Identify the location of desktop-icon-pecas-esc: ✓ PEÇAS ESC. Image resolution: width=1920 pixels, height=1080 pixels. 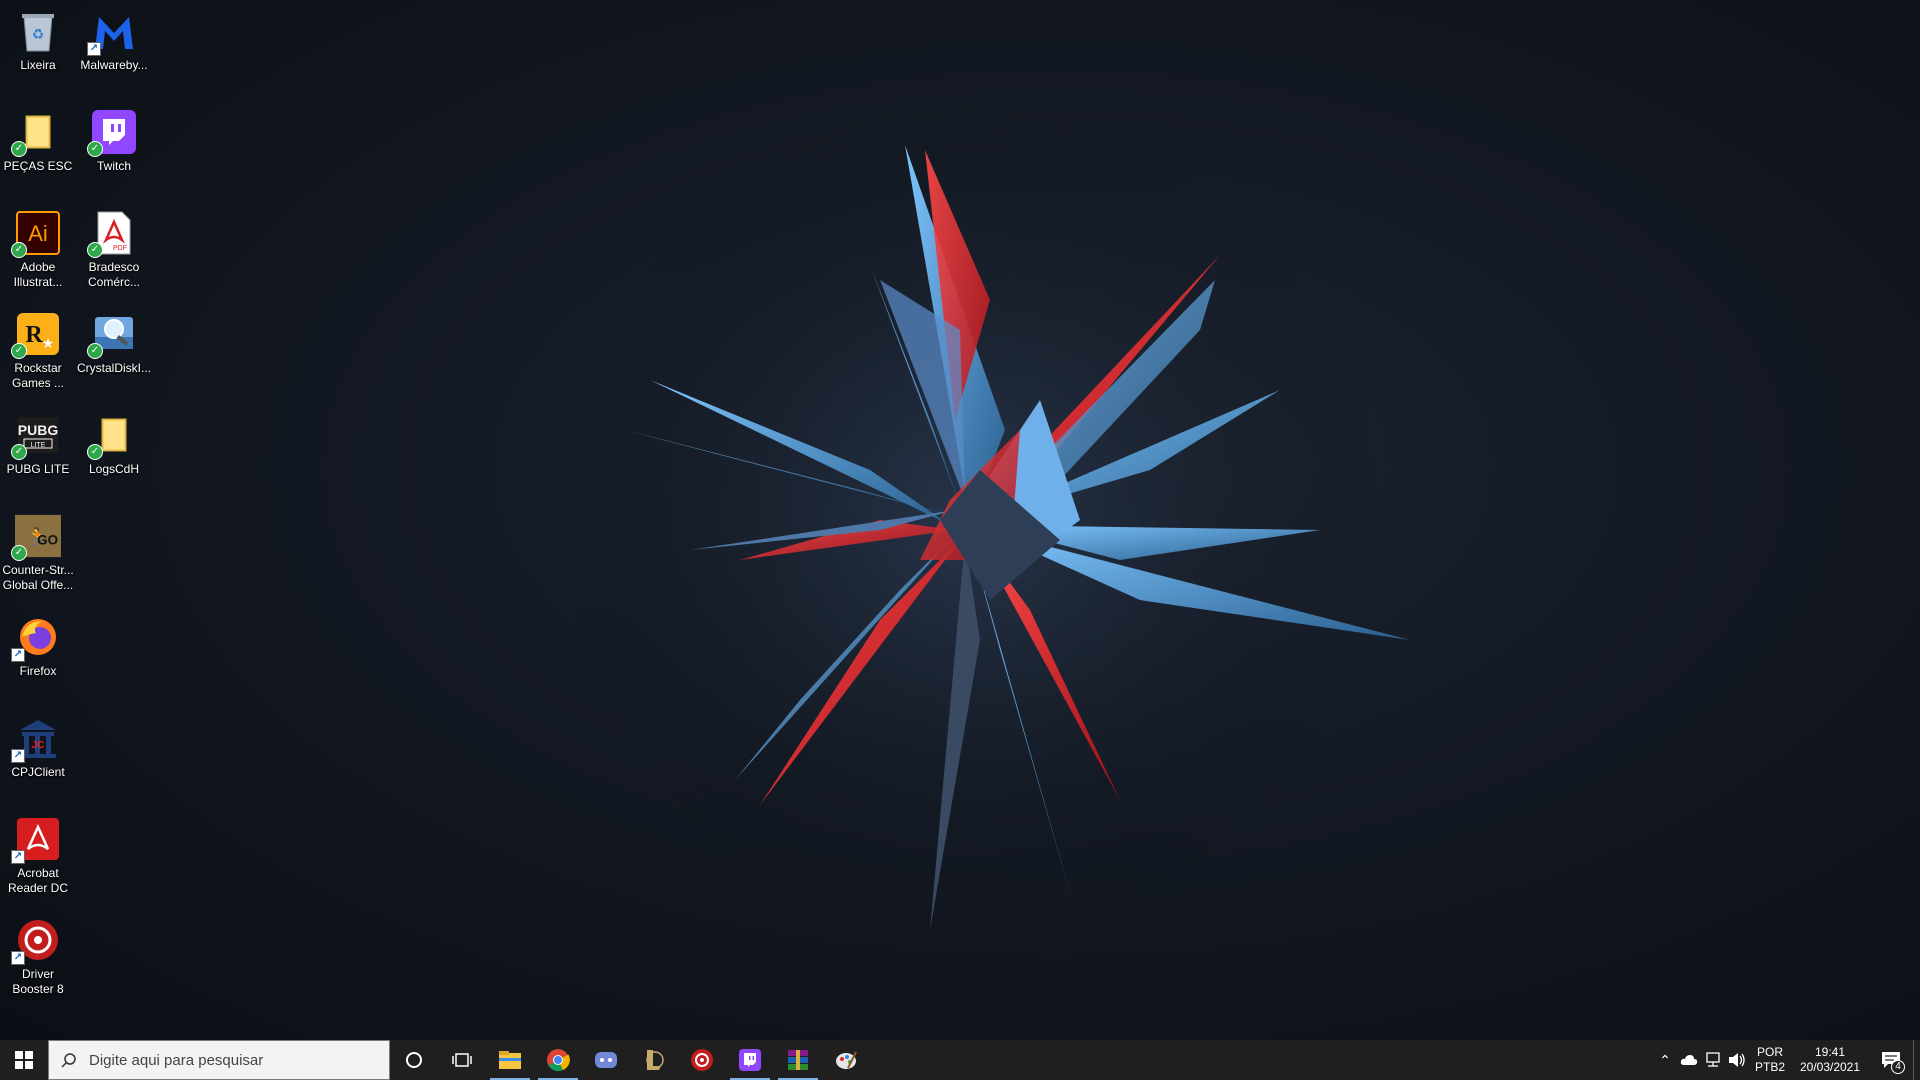
(38, 149).